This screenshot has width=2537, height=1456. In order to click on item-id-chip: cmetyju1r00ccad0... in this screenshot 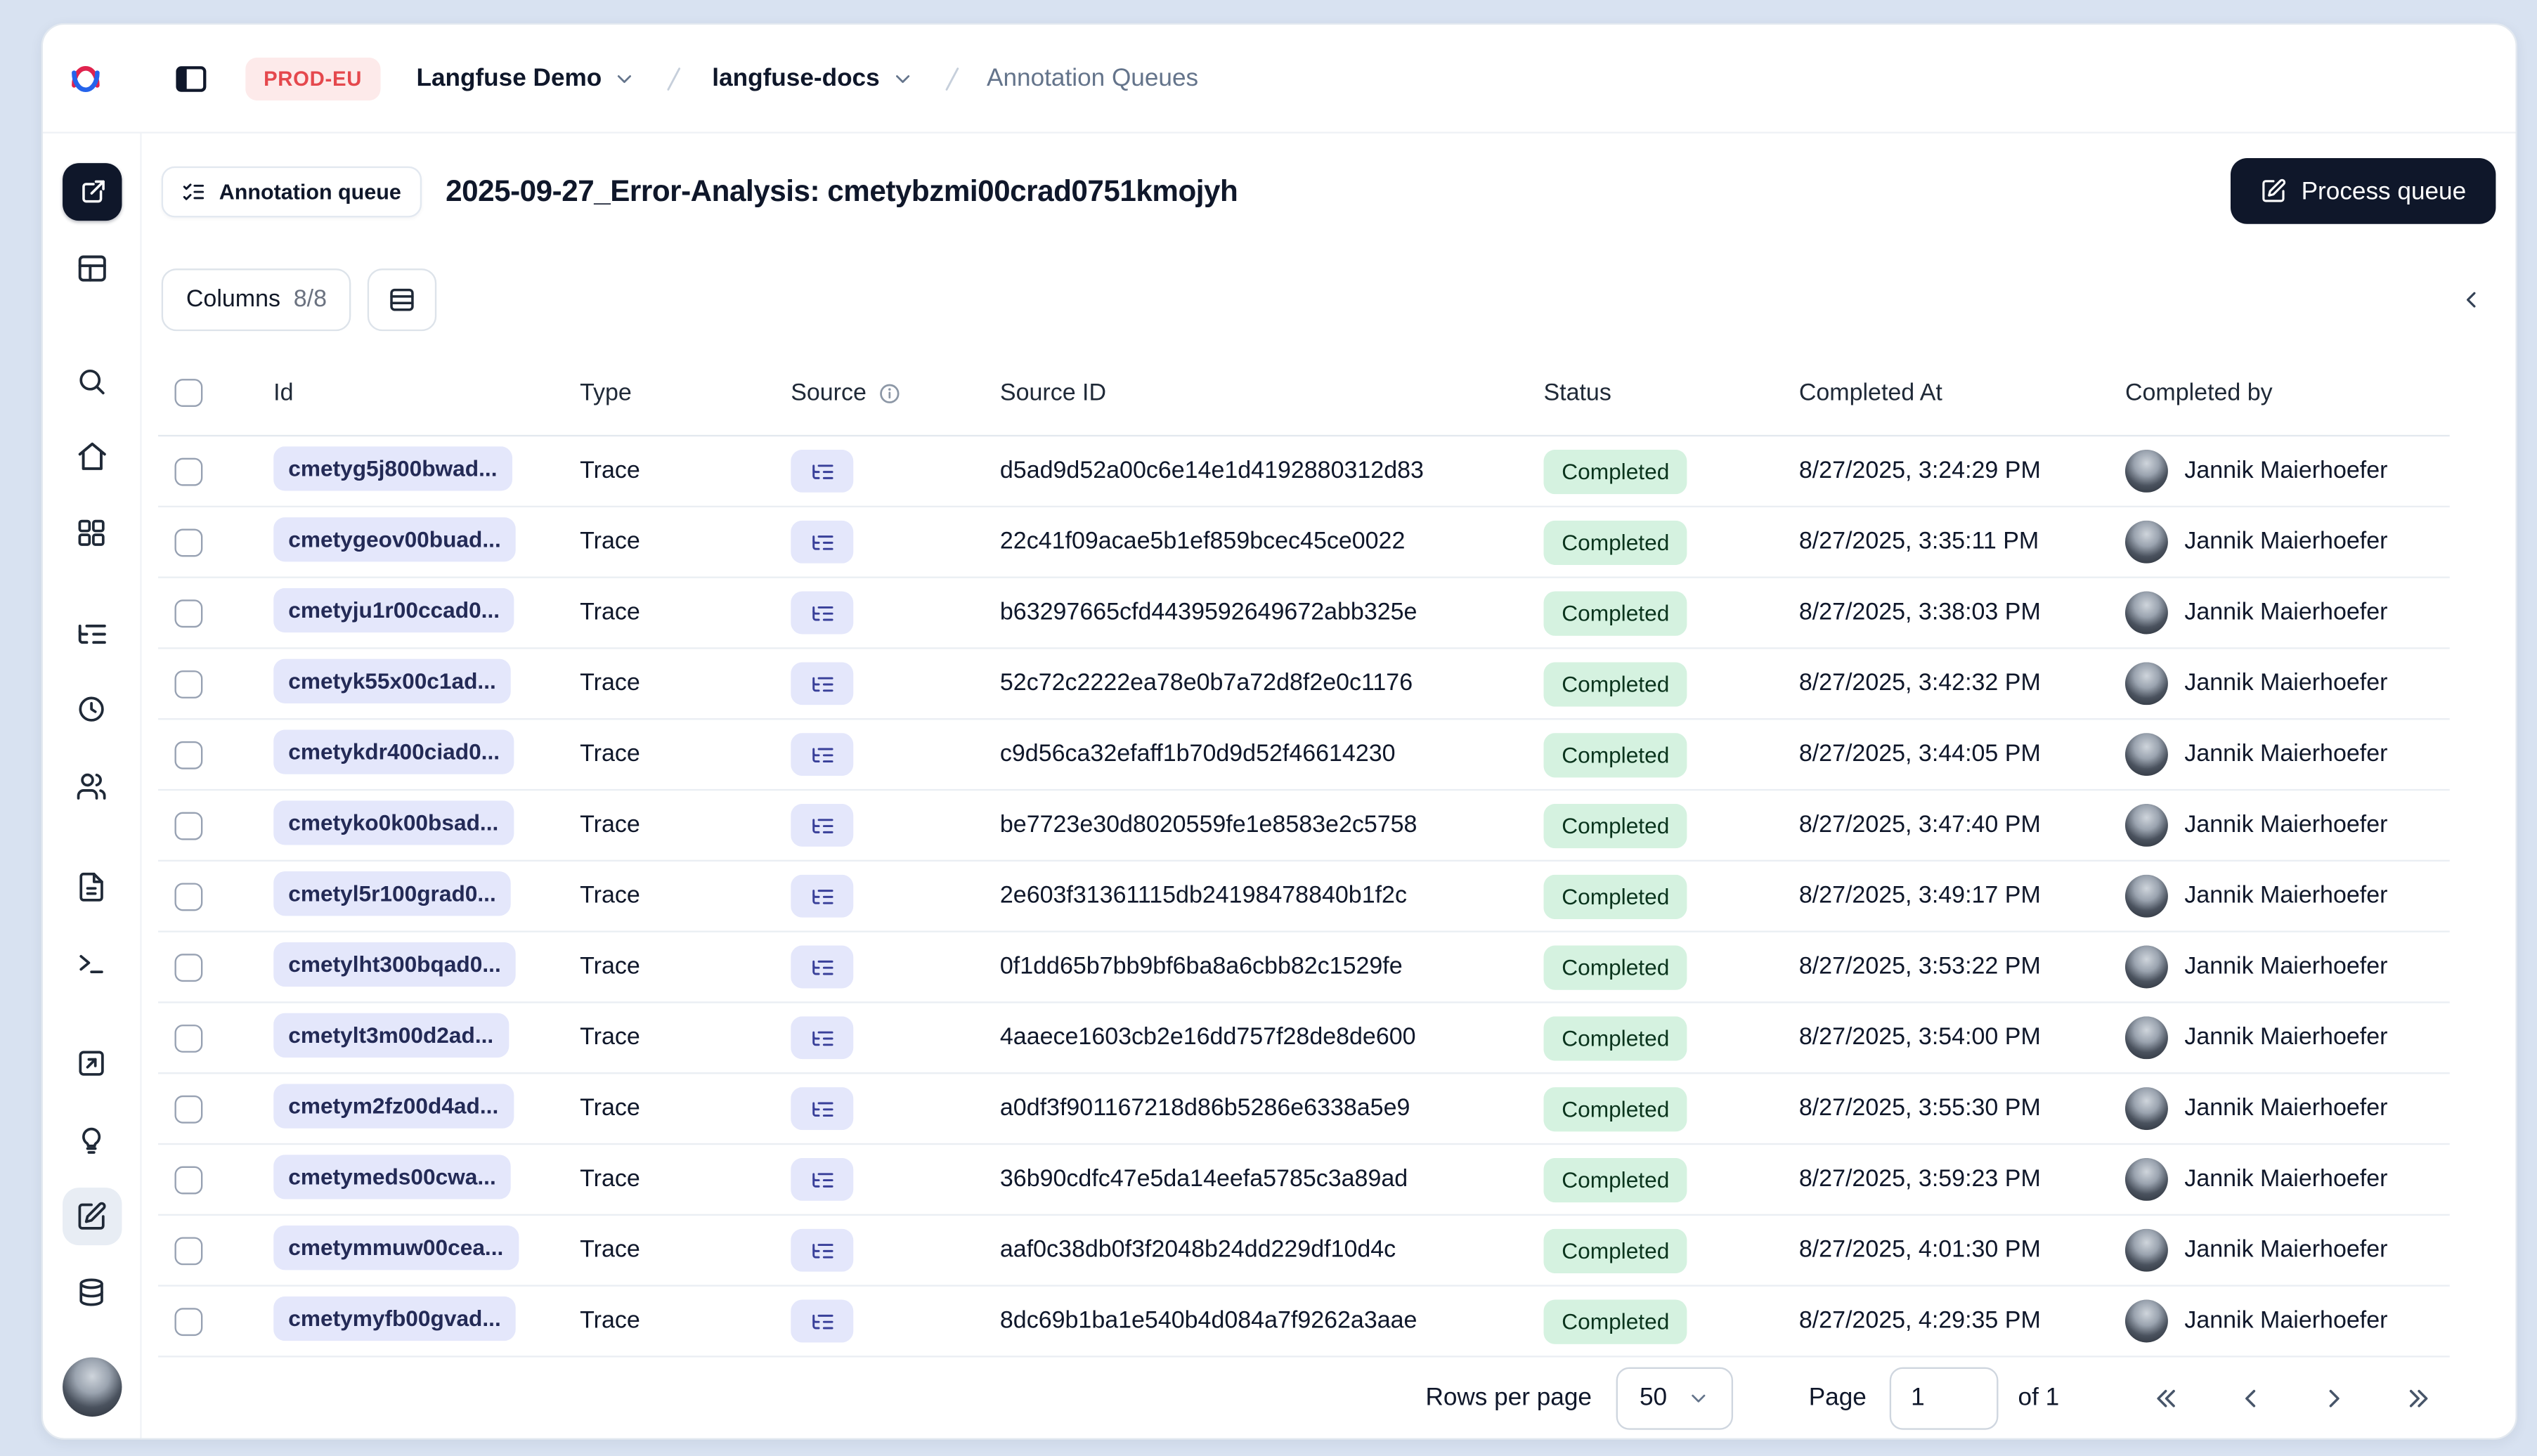, I will do `click(394, 609)`.